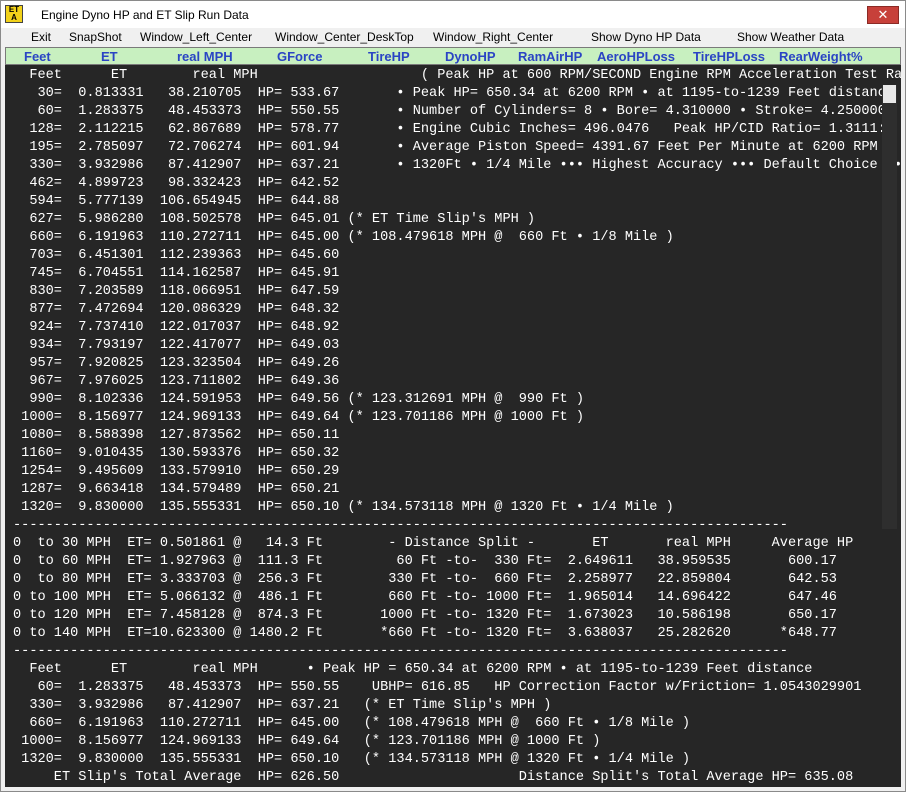  Describe the element at coordinates (493, 37) in the screenshot. I see `menu-window-right-center: Window_Right_Center` at that location.